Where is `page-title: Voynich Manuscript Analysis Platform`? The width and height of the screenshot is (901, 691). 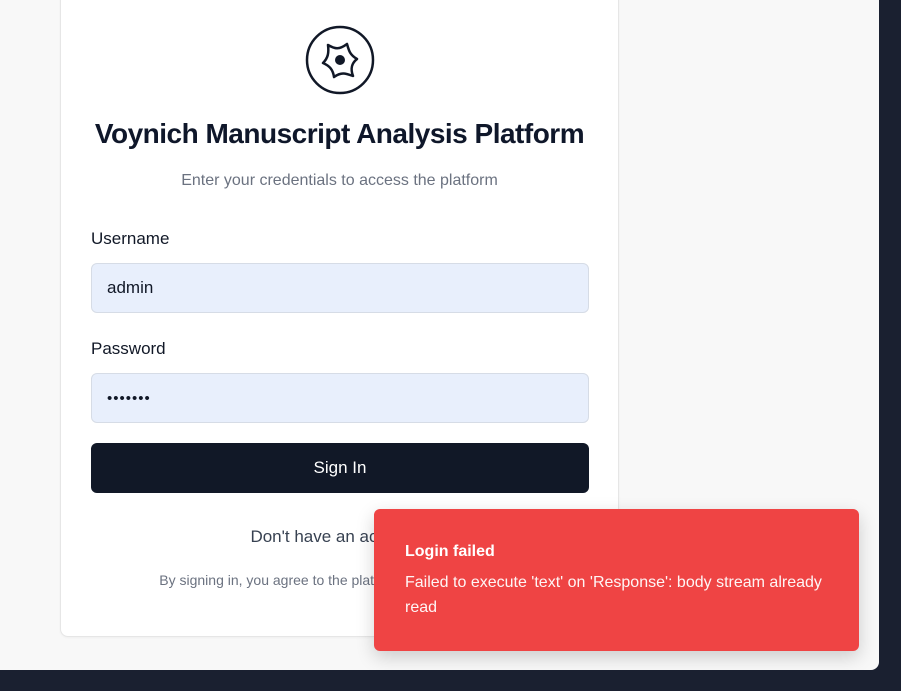
page-title: Voynich Manuscript Analysis Platform is located at coordinates (339, 133).